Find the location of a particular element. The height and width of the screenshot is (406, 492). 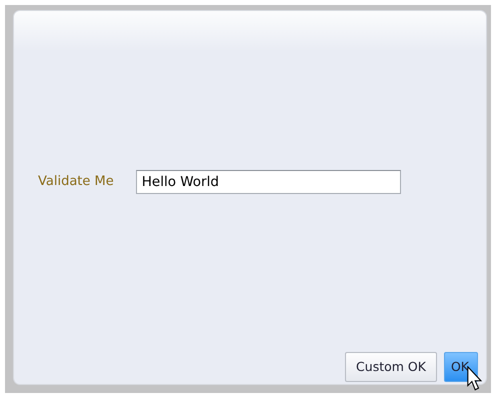

custom-ok-button: Custom OK is located at coordinates (391, 367).